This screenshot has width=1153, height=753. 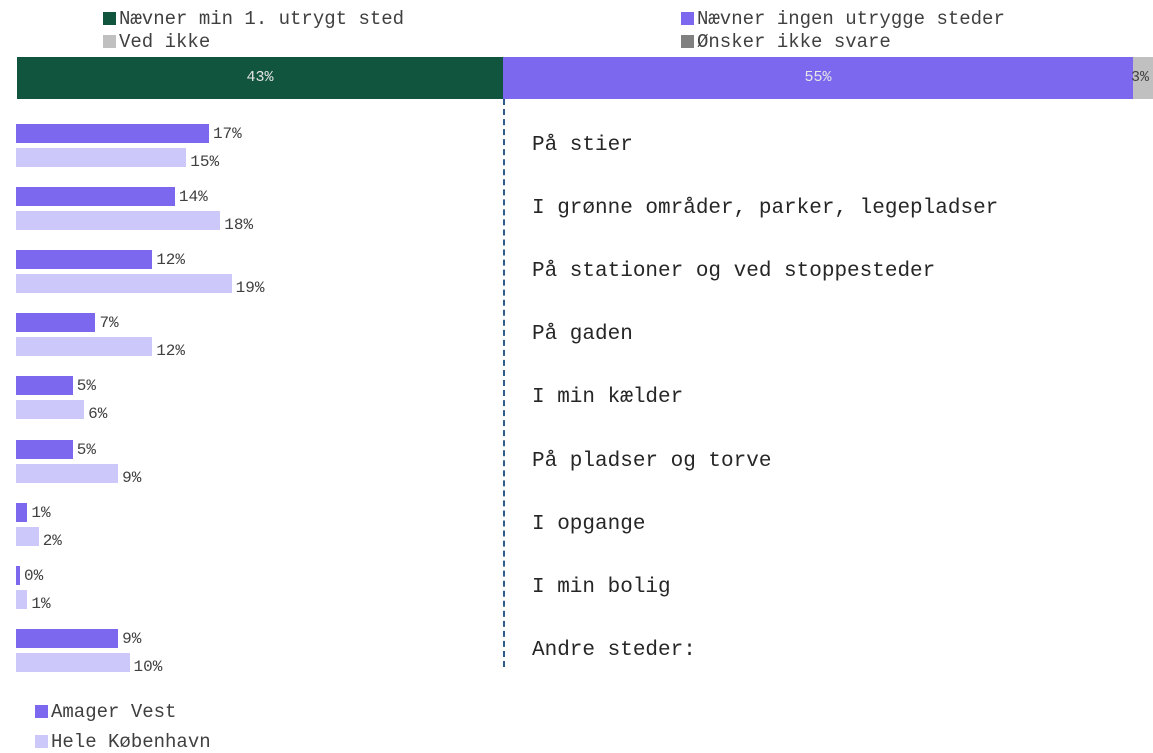 I want to click on data-label-hele-kobenhavn: 15%, so click(x=205, y=162).